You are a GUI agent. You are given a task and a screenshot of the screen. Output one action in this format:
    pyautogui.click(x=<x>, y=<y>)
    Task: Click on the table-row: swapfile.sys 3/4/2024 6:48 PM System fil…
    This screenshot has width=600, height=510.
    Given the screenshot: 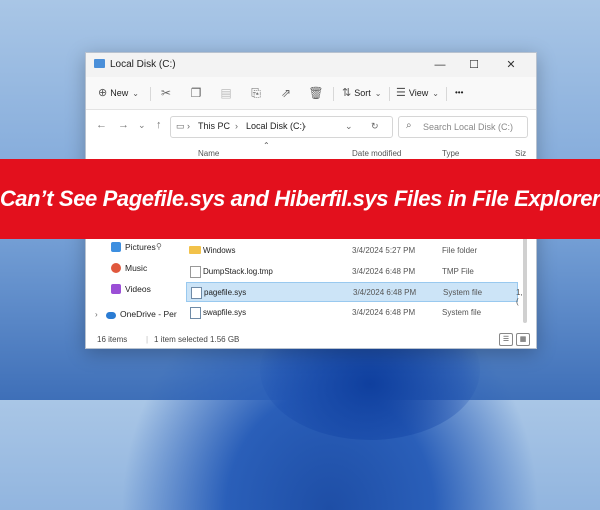 What is the action you would take?
    pyautogui.click(x=351, y=312)
    